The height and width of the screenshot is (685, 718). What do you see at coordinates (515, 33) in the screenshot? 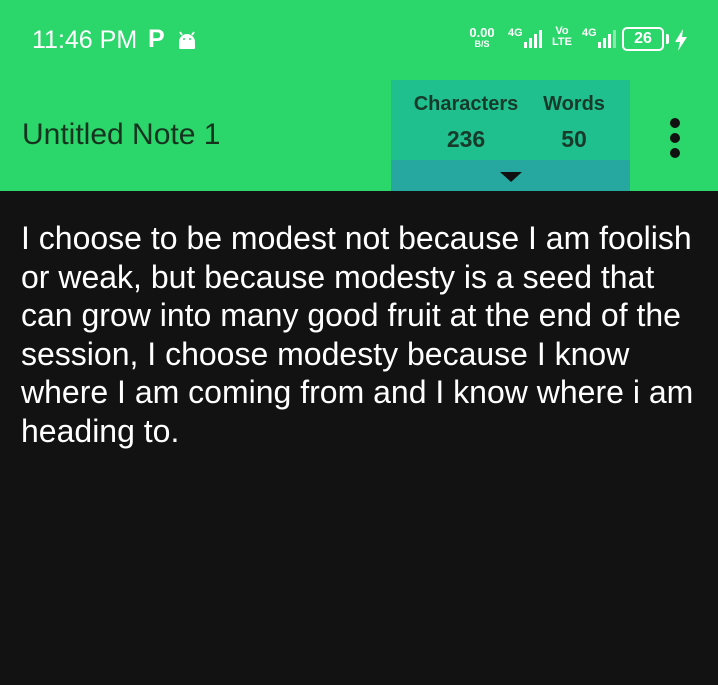
I see `sim1-network-label: 4G` at bounding box center [515, 33].